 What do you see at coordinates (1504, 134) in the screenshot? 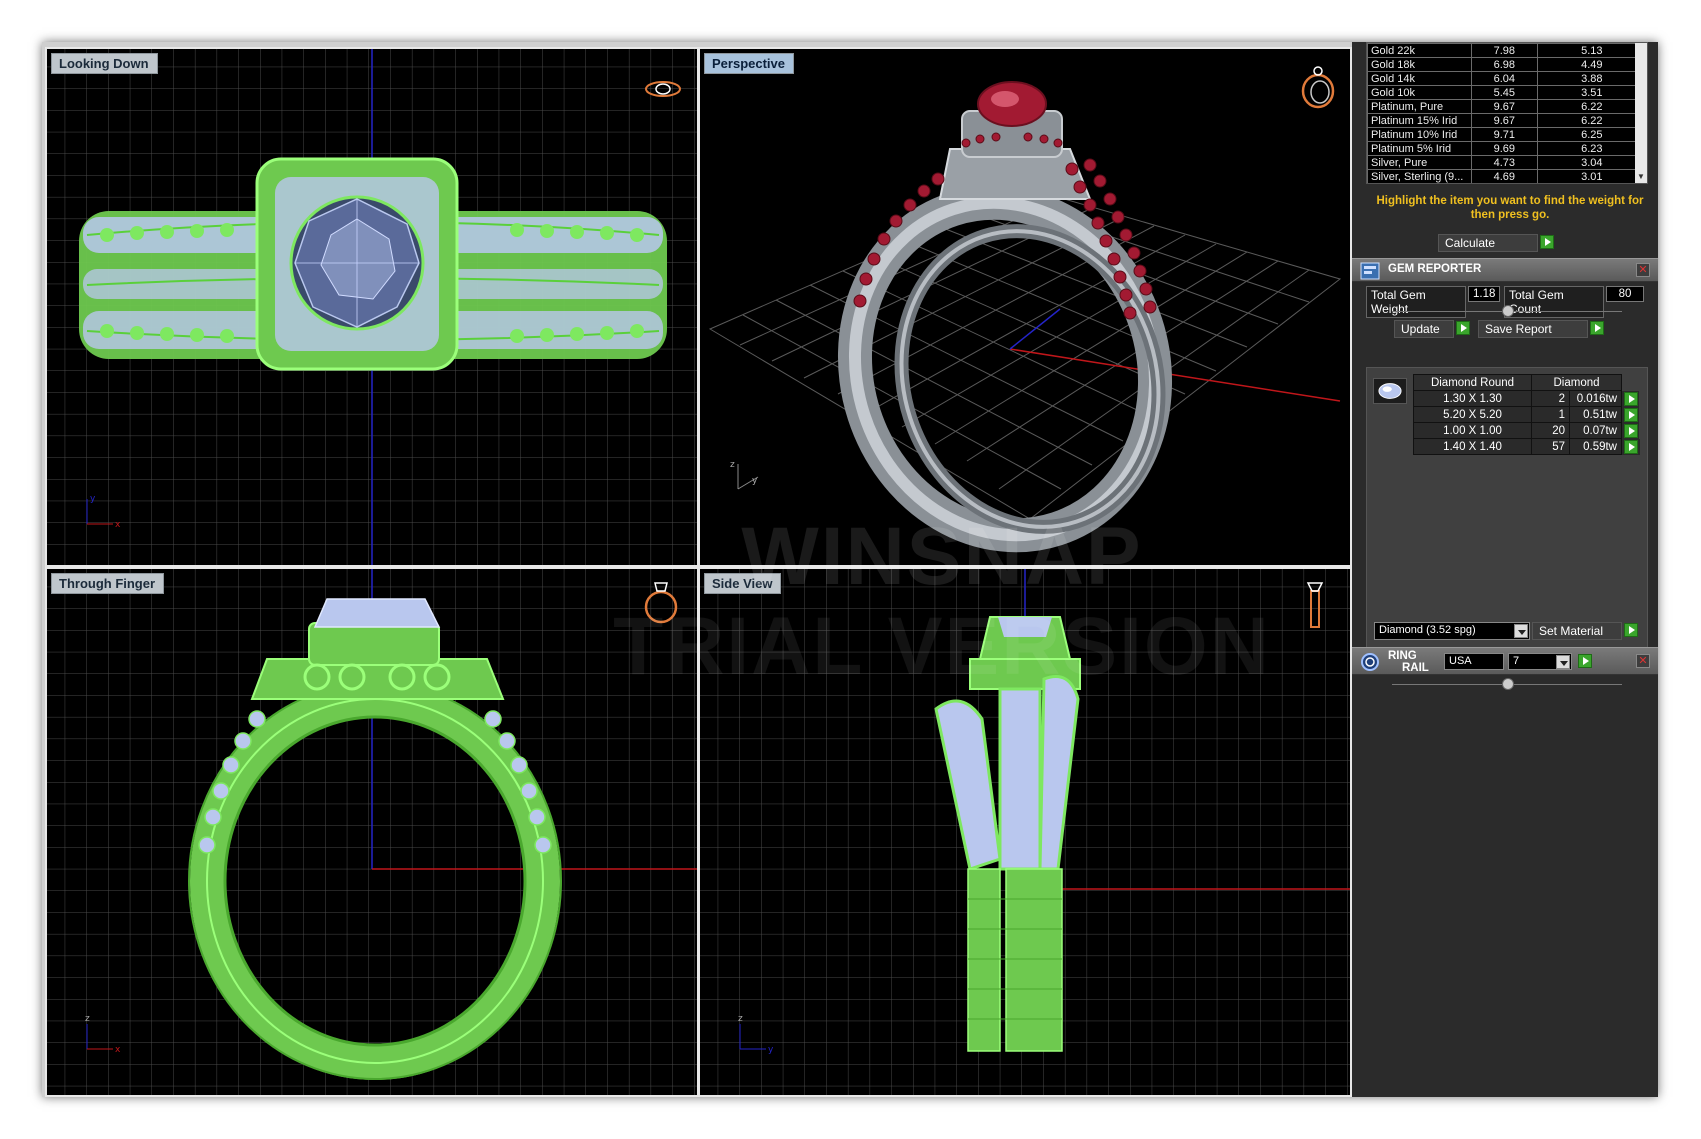
I see `metal-density-cell: 9.71` at bounding box center [1504, 134].